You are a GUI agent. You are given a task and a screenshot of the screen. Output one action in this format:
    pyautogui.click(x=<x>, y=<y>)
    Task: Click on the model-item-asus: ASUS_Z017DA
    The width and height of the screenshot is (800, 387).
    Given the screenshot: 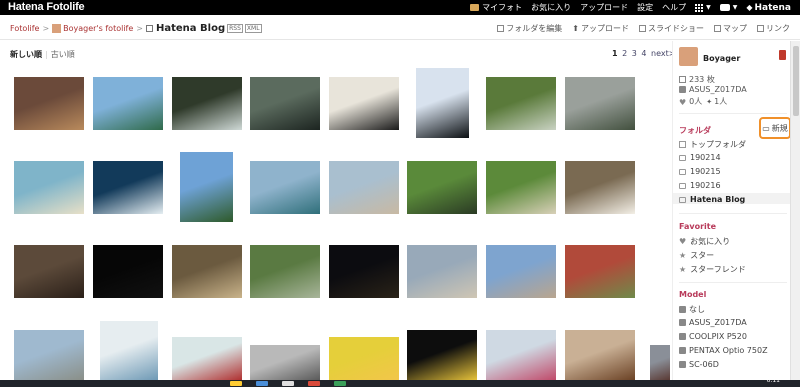 What is the action you would take?
    pyautogui.click(x=713, y=322)
    